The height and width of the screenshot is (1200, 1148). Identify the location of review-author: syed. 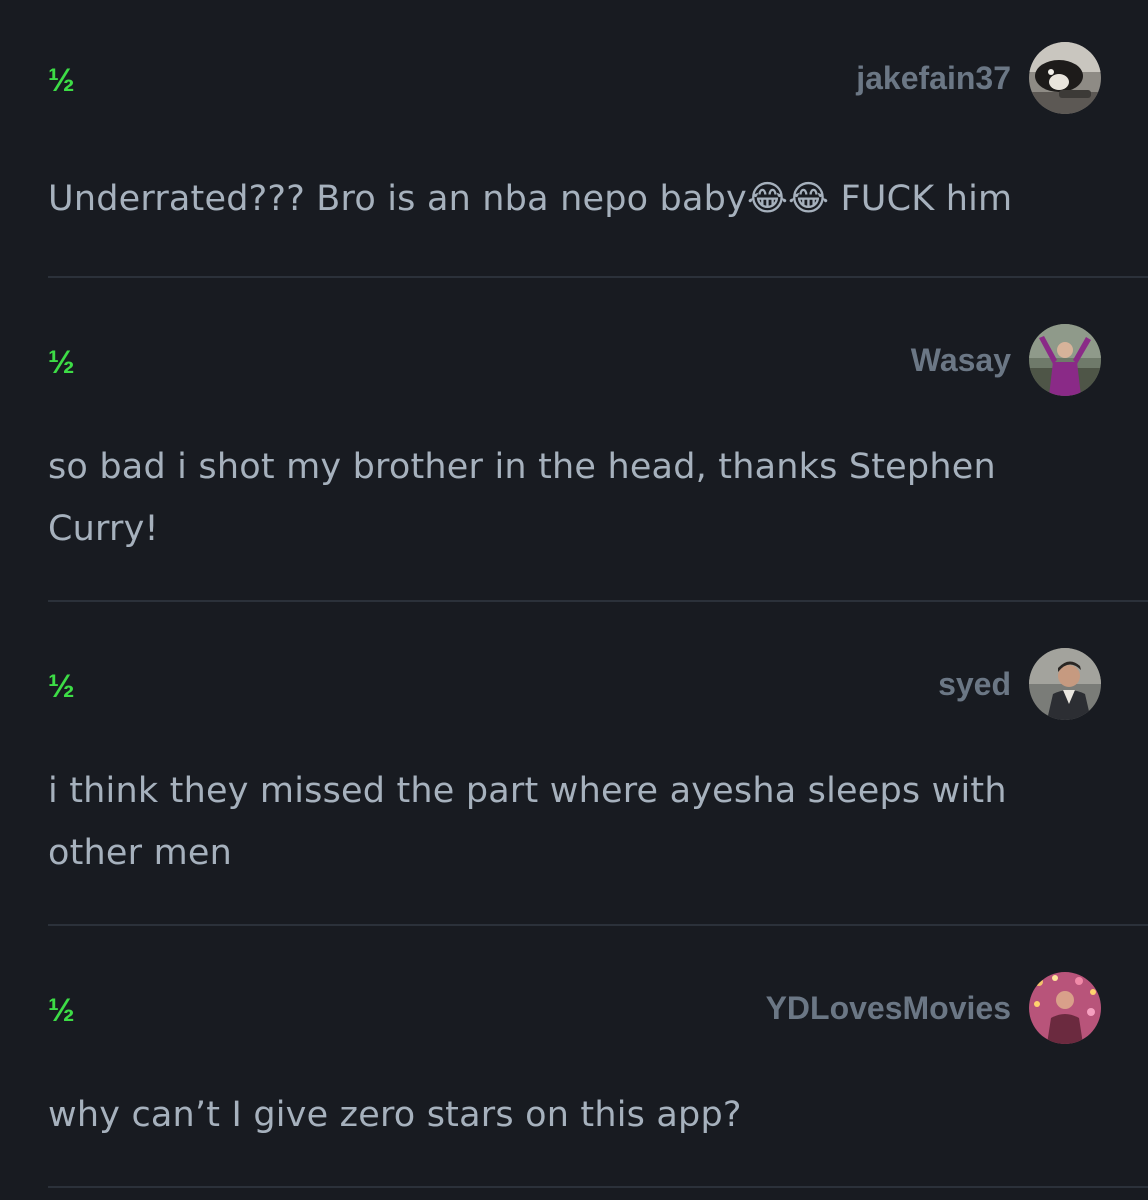
(1019, 684).